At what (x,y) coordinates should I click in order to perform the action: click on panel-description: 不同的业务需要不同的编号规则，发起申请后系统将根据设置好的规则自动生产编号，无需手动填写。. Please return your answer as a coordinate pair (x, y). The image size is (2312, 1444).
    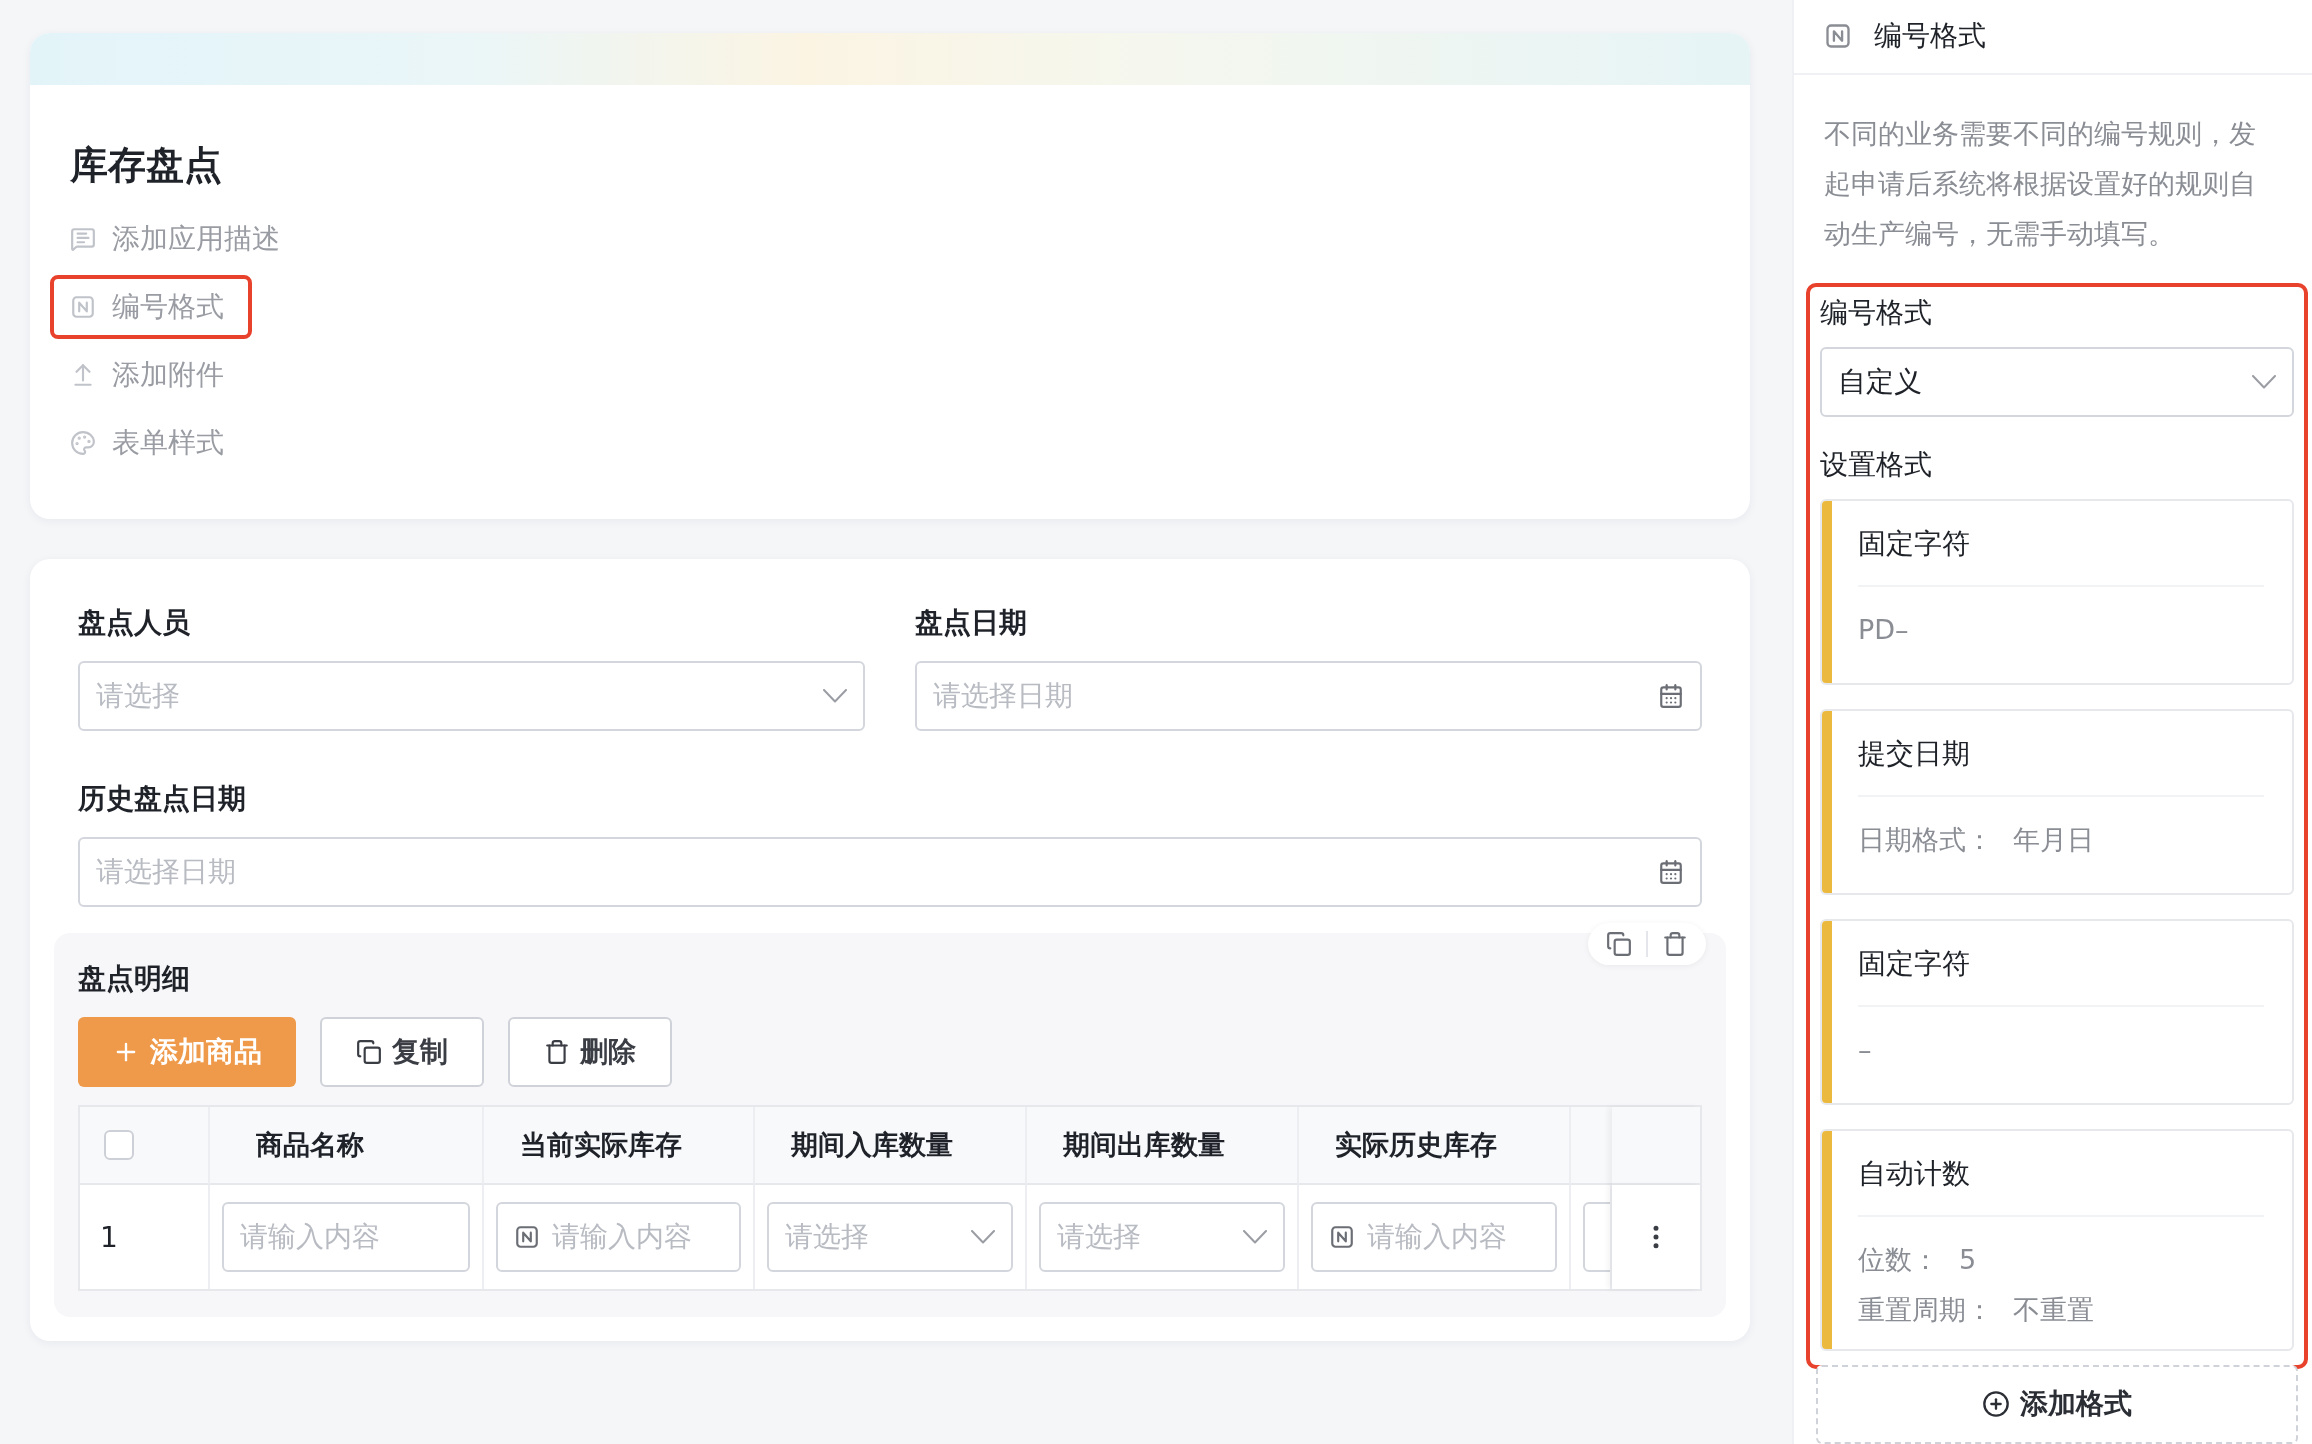
    Looking at the image, I should click on (2040, 183).